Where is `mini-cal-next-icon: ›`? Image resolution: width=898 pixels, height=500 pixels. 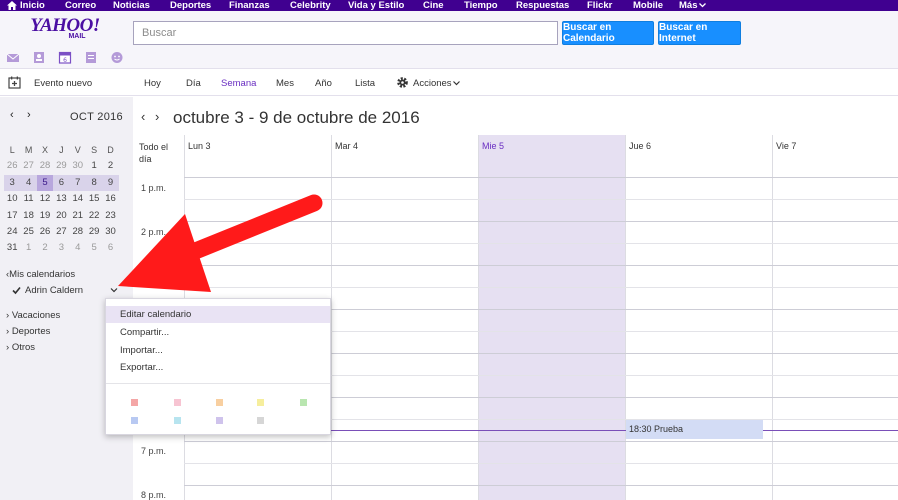
mini-cal-next-icon: › is located at coordinates (29, 115).